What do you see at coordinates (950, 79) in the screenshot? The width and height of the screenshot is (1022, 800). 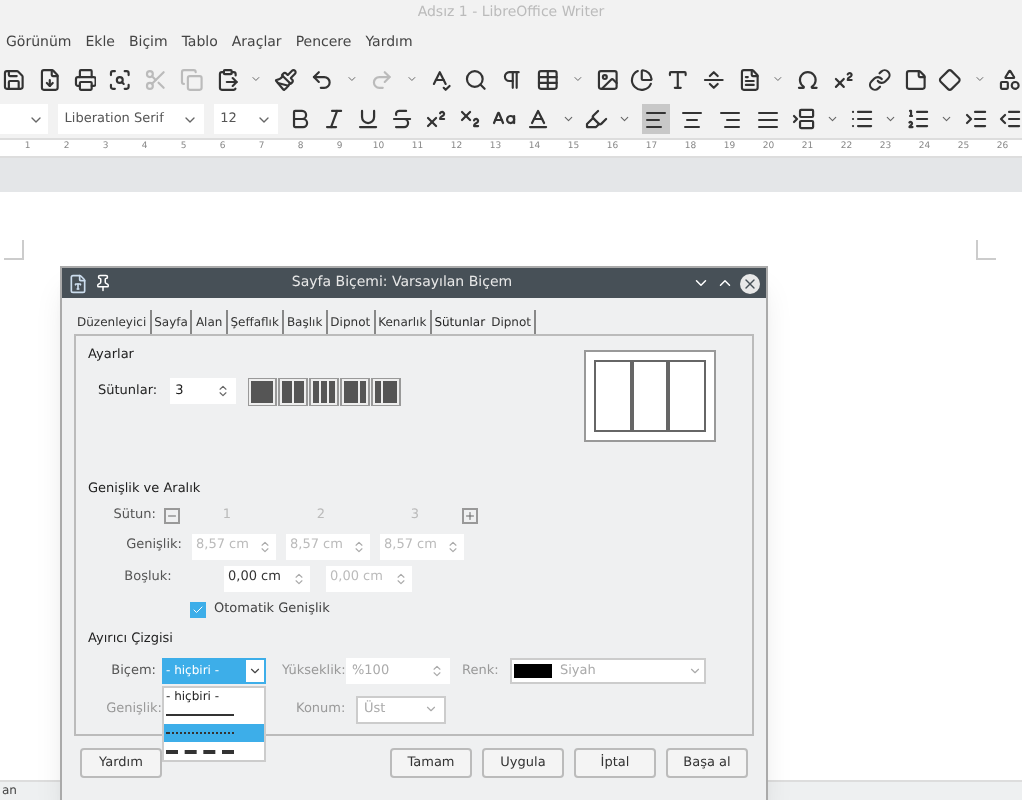 I see `diamond-icon` at bounding box center [950, 79].